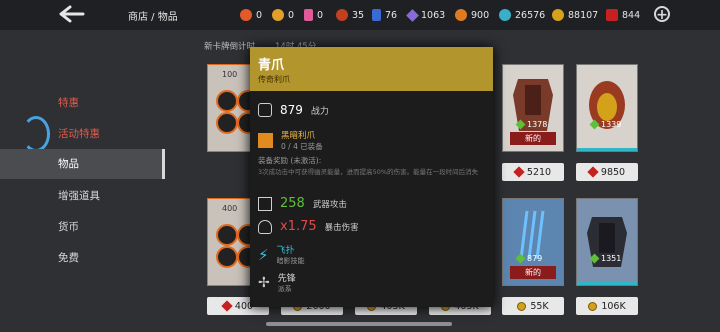 This screenshot has width=720, height=332. What do you see at coordinates (230, 47) in the screenshot?
I see `timer-label: 新卡牌倒计时` at bounding box center [230, 47].